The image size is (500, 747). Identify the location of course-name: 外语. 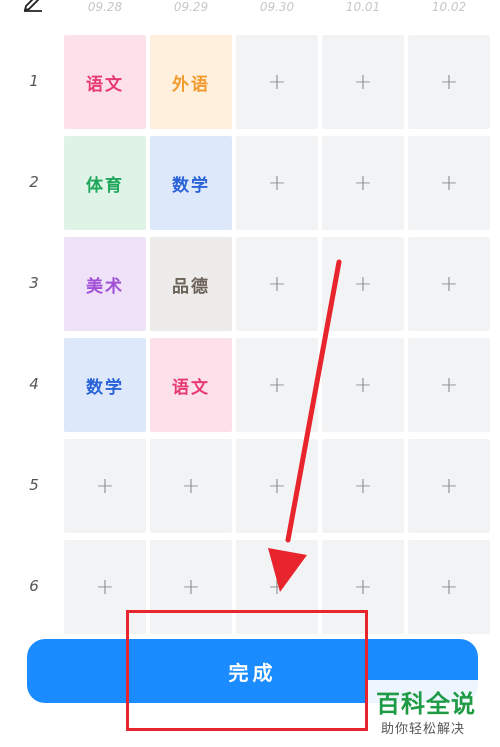
(191, 84).